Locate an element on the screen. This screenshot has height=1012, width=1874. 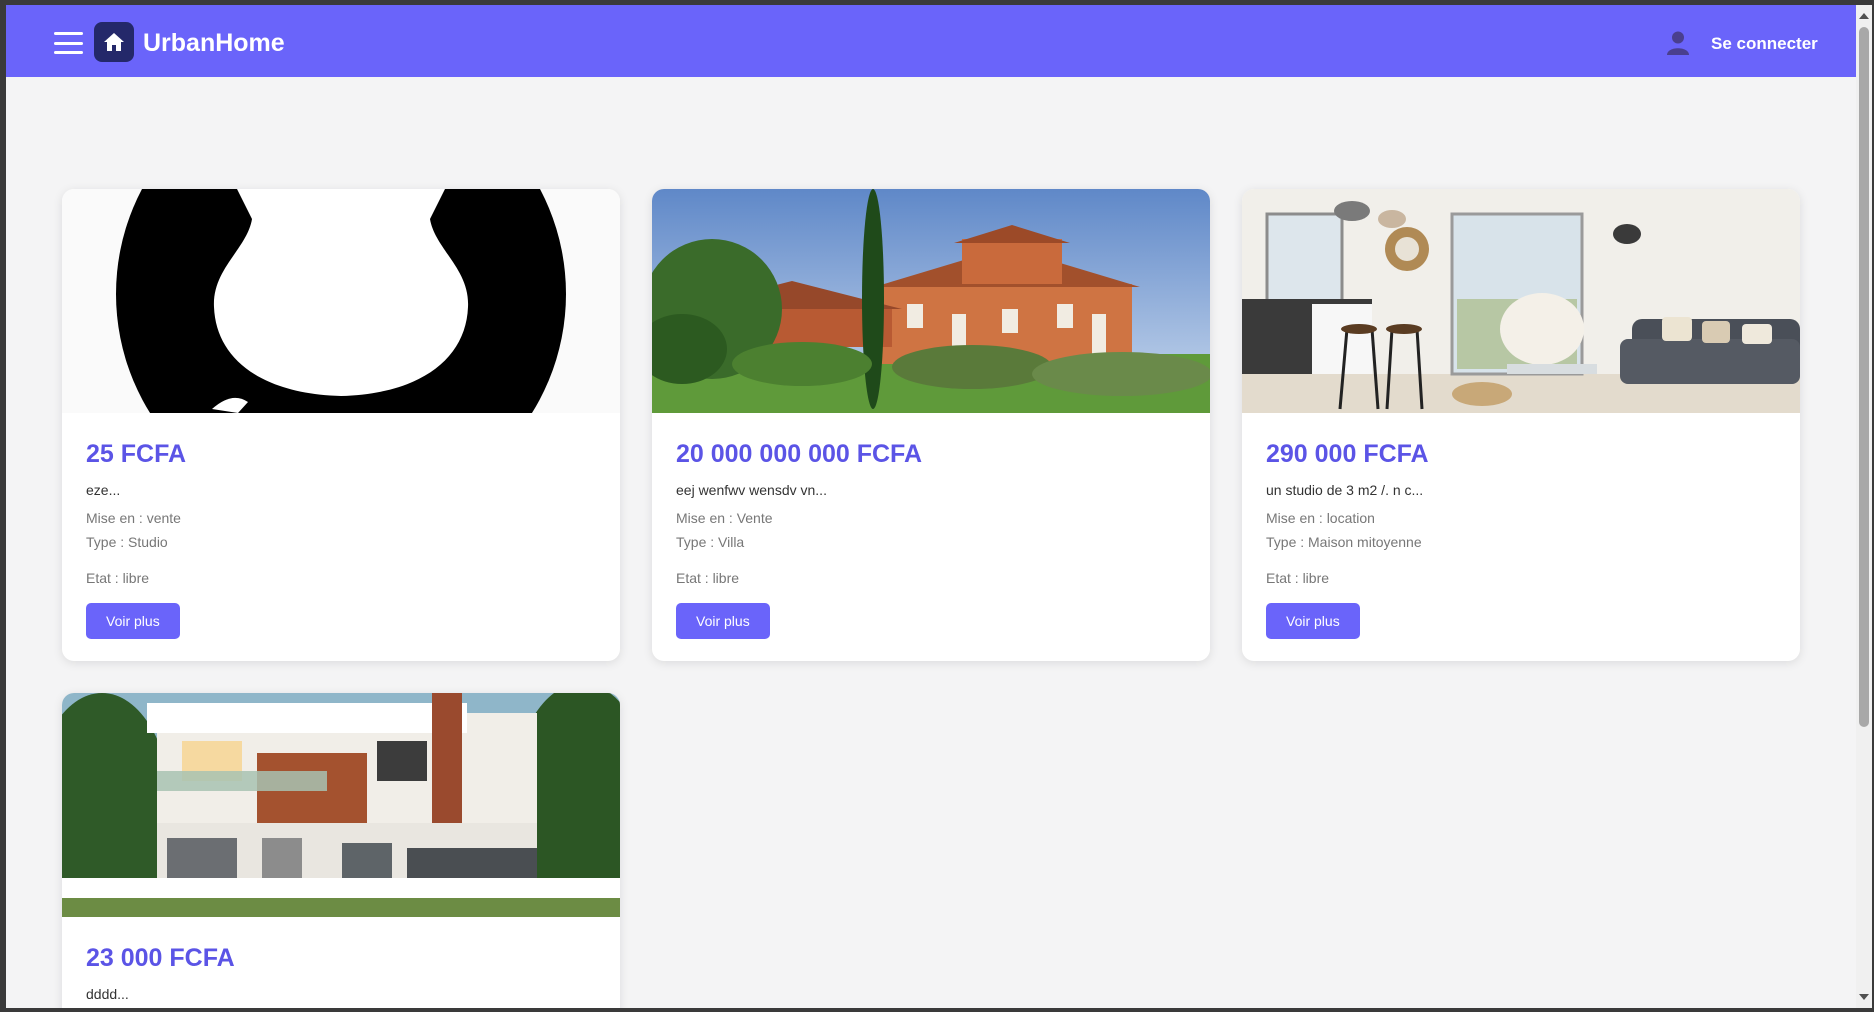
listing-type: Type : Maison mitoyenne is located at coordinates (1344, 542).